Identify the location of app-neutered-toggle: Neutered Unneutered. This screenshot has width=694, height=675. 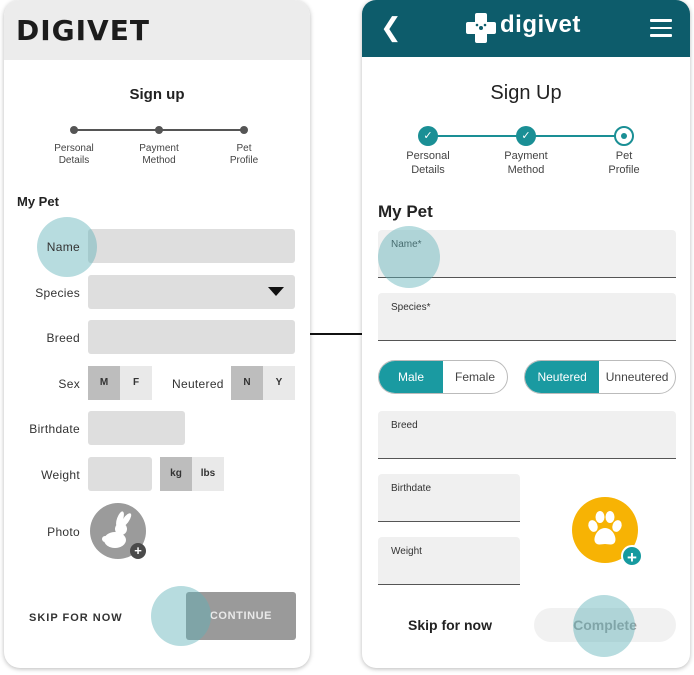
(600, 377).